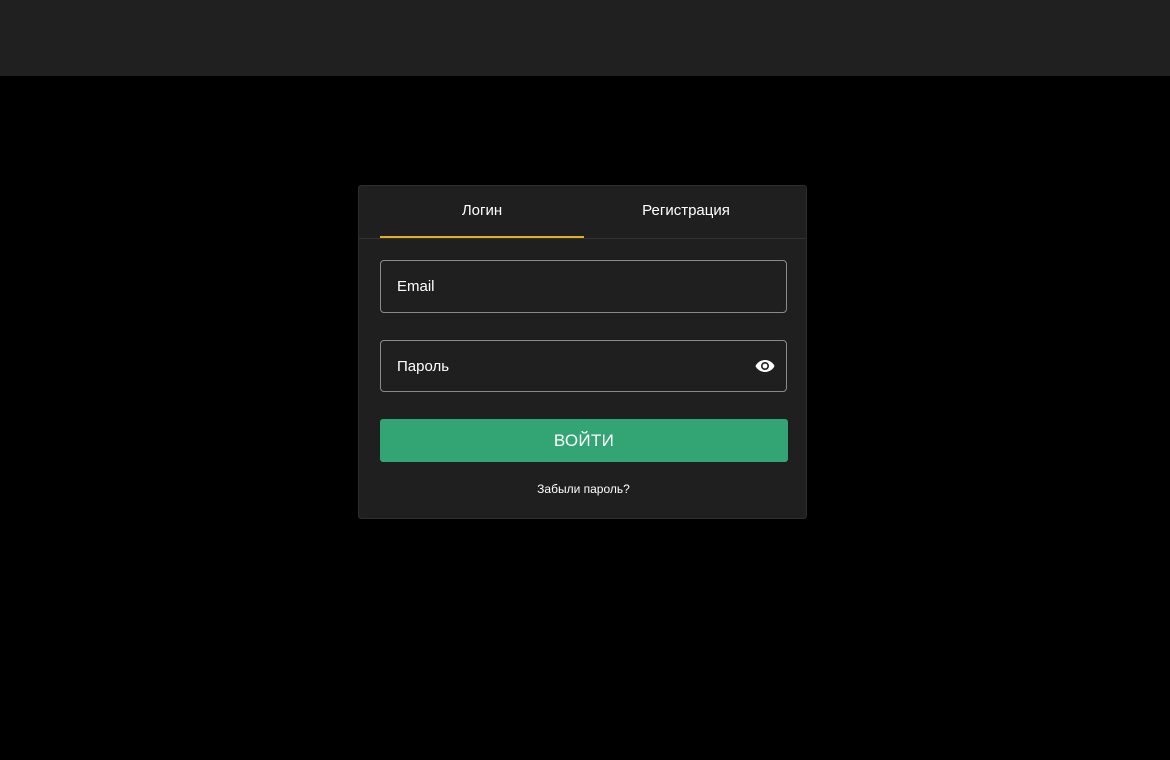 This screenshot has height=760, width=1170. I want to click on password-field, so click(583, 366).